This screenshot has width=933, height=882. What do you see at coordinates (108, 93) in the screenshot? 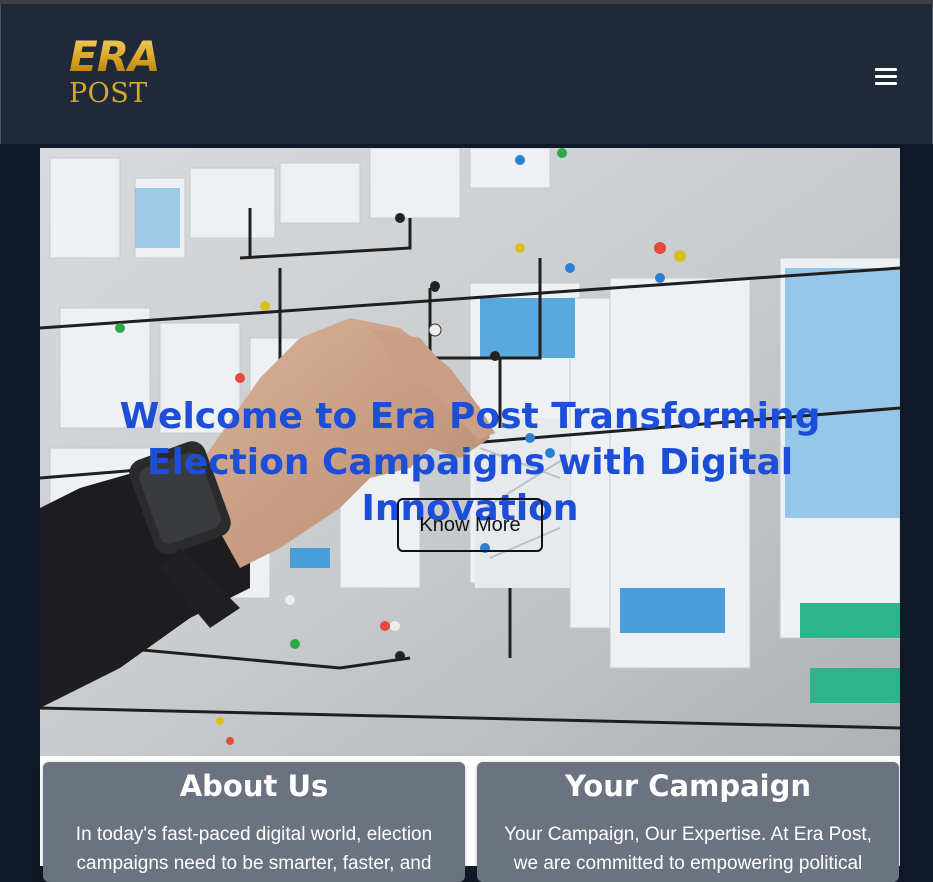
I see `logo-post-text: POST` at bounding box center [108, 93].